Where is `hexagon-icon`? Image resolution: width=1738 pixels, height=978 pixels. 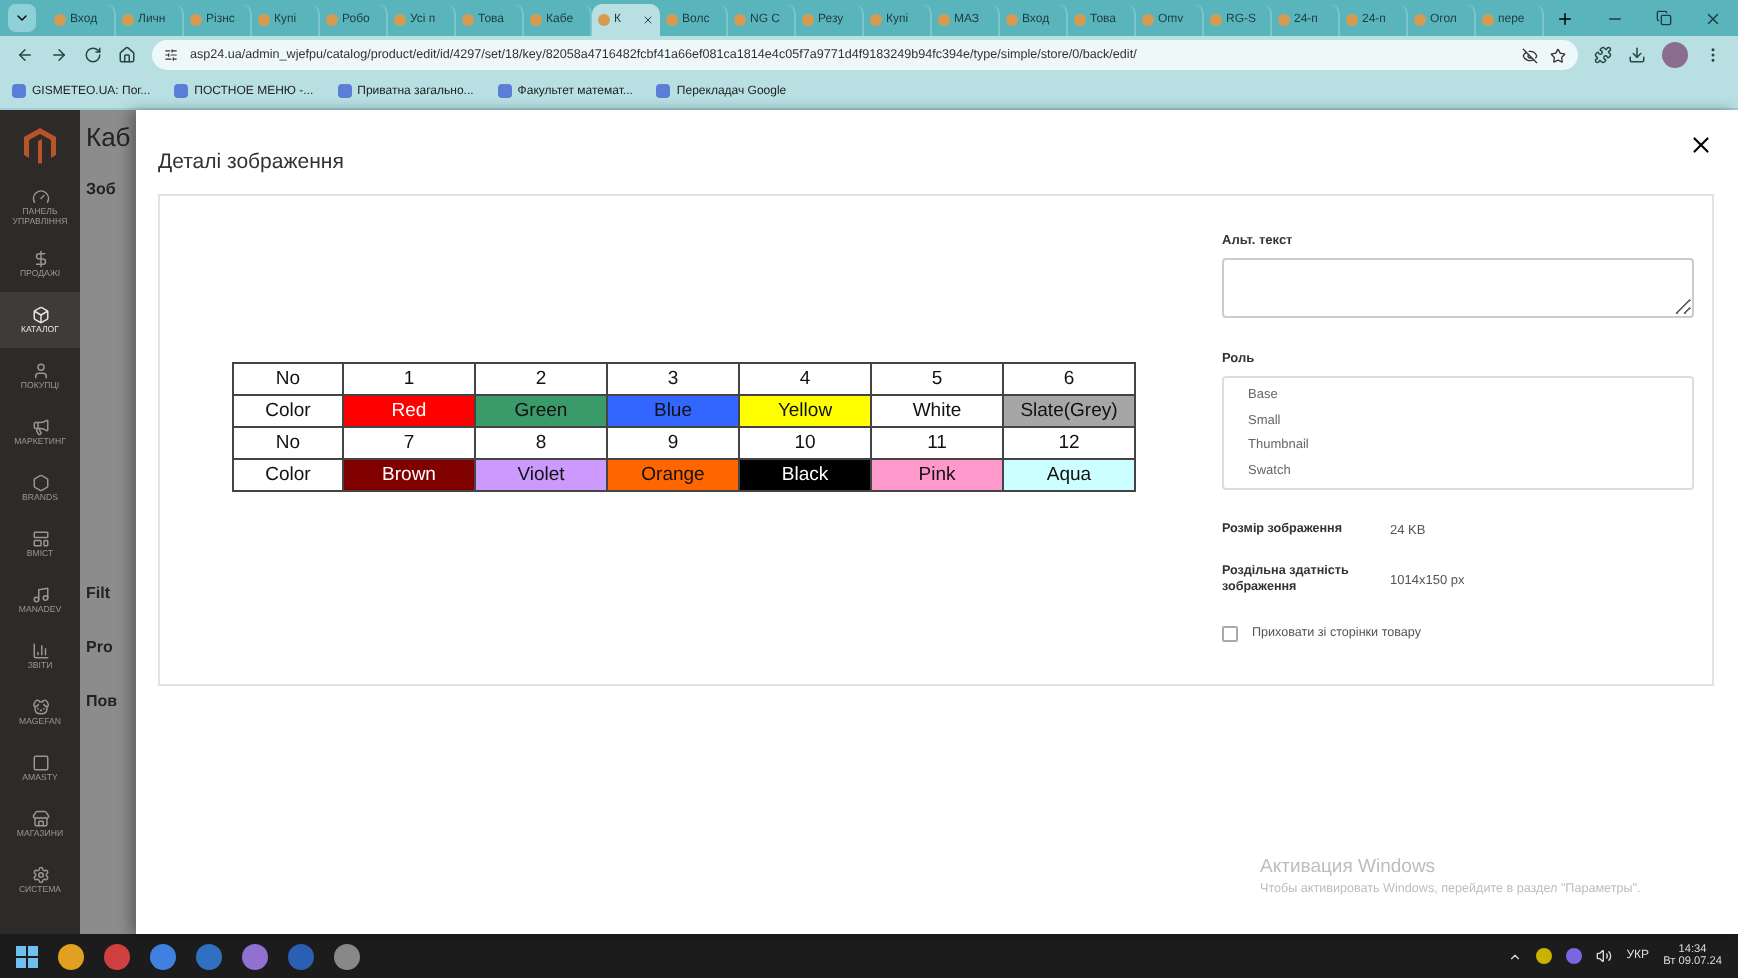
hexagon-icon is located at coordinates (40, 482).